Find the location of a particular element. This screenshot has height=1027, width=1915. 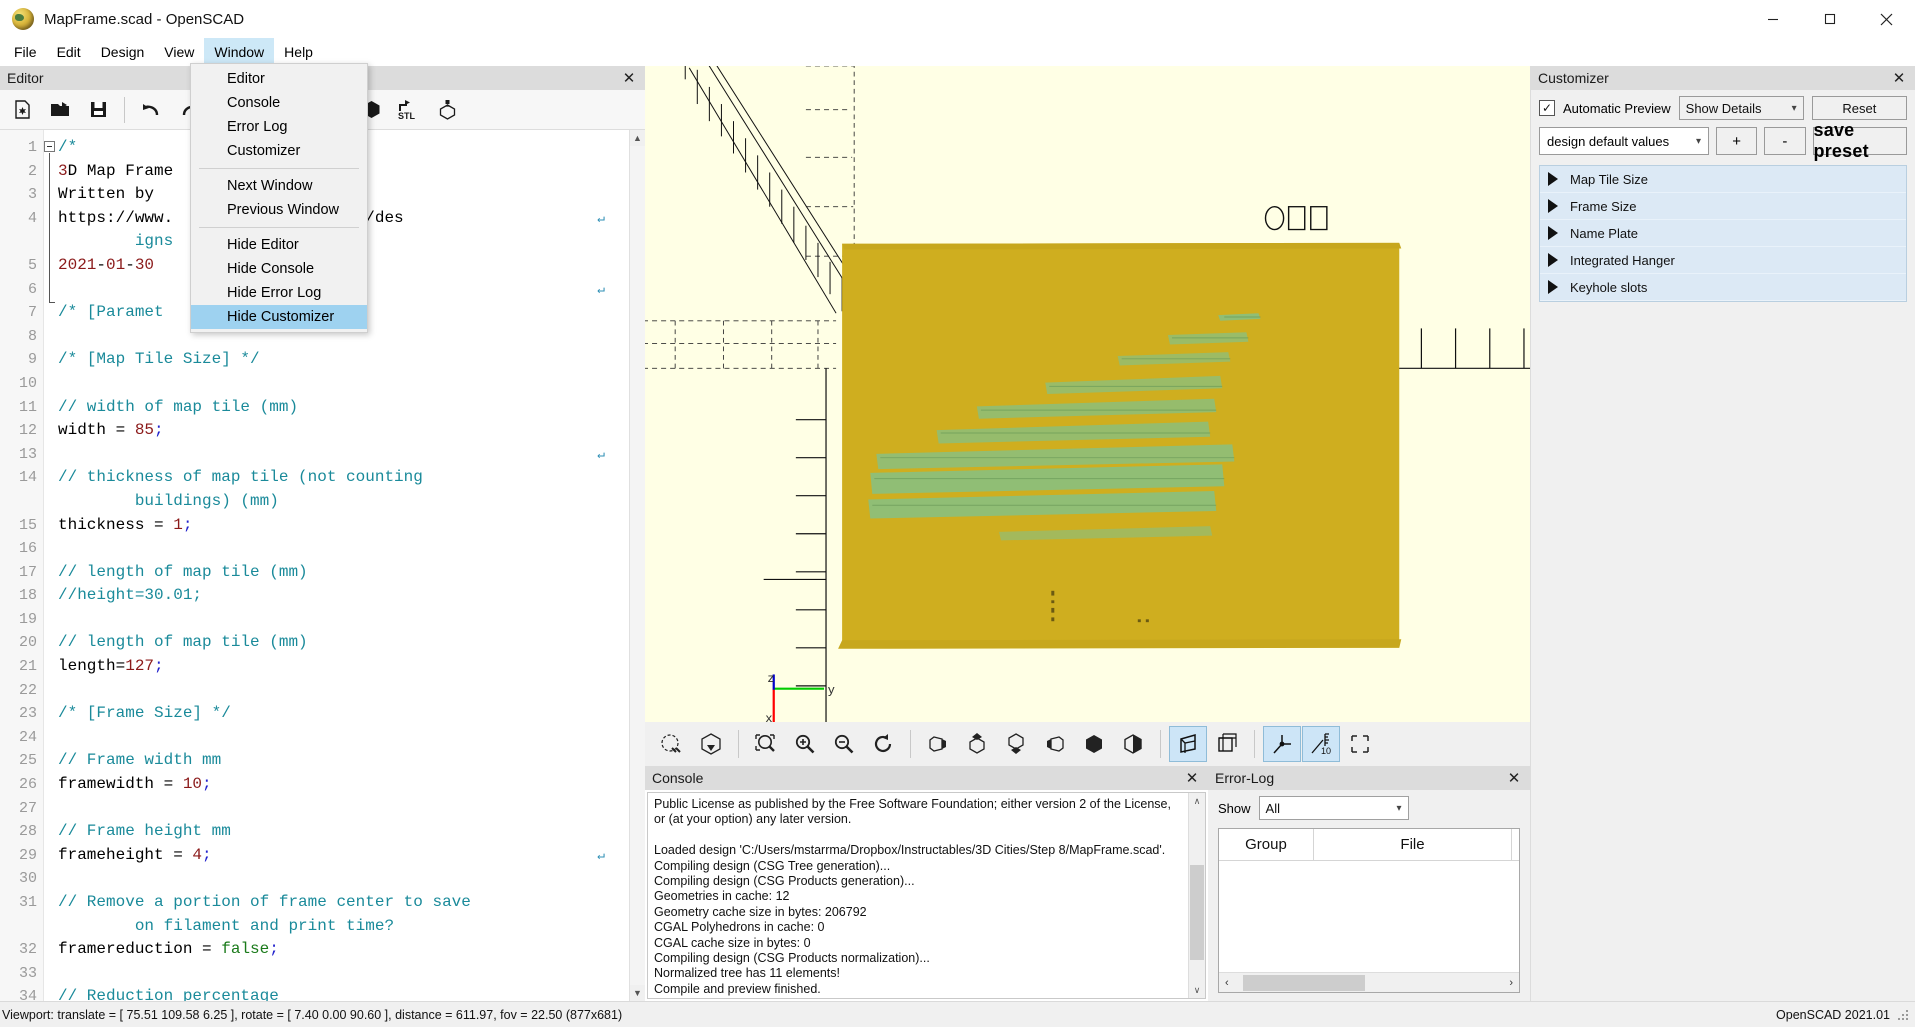

menu-design: Design is located at coordinates (123, 52).